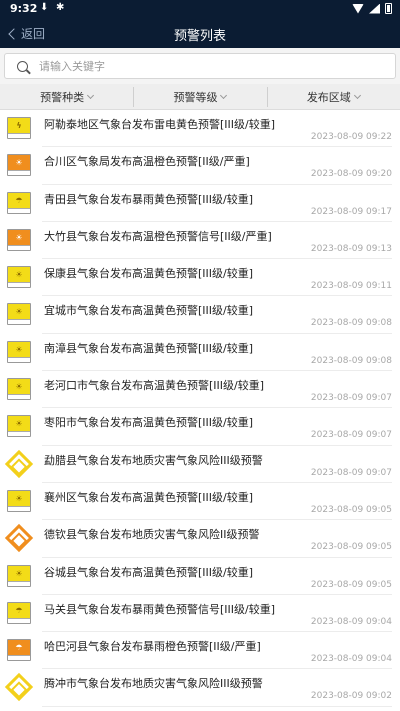 The image size is (400, 711). I want to click on warning-time: 2023-08-09 09:22, so click(351, 137).